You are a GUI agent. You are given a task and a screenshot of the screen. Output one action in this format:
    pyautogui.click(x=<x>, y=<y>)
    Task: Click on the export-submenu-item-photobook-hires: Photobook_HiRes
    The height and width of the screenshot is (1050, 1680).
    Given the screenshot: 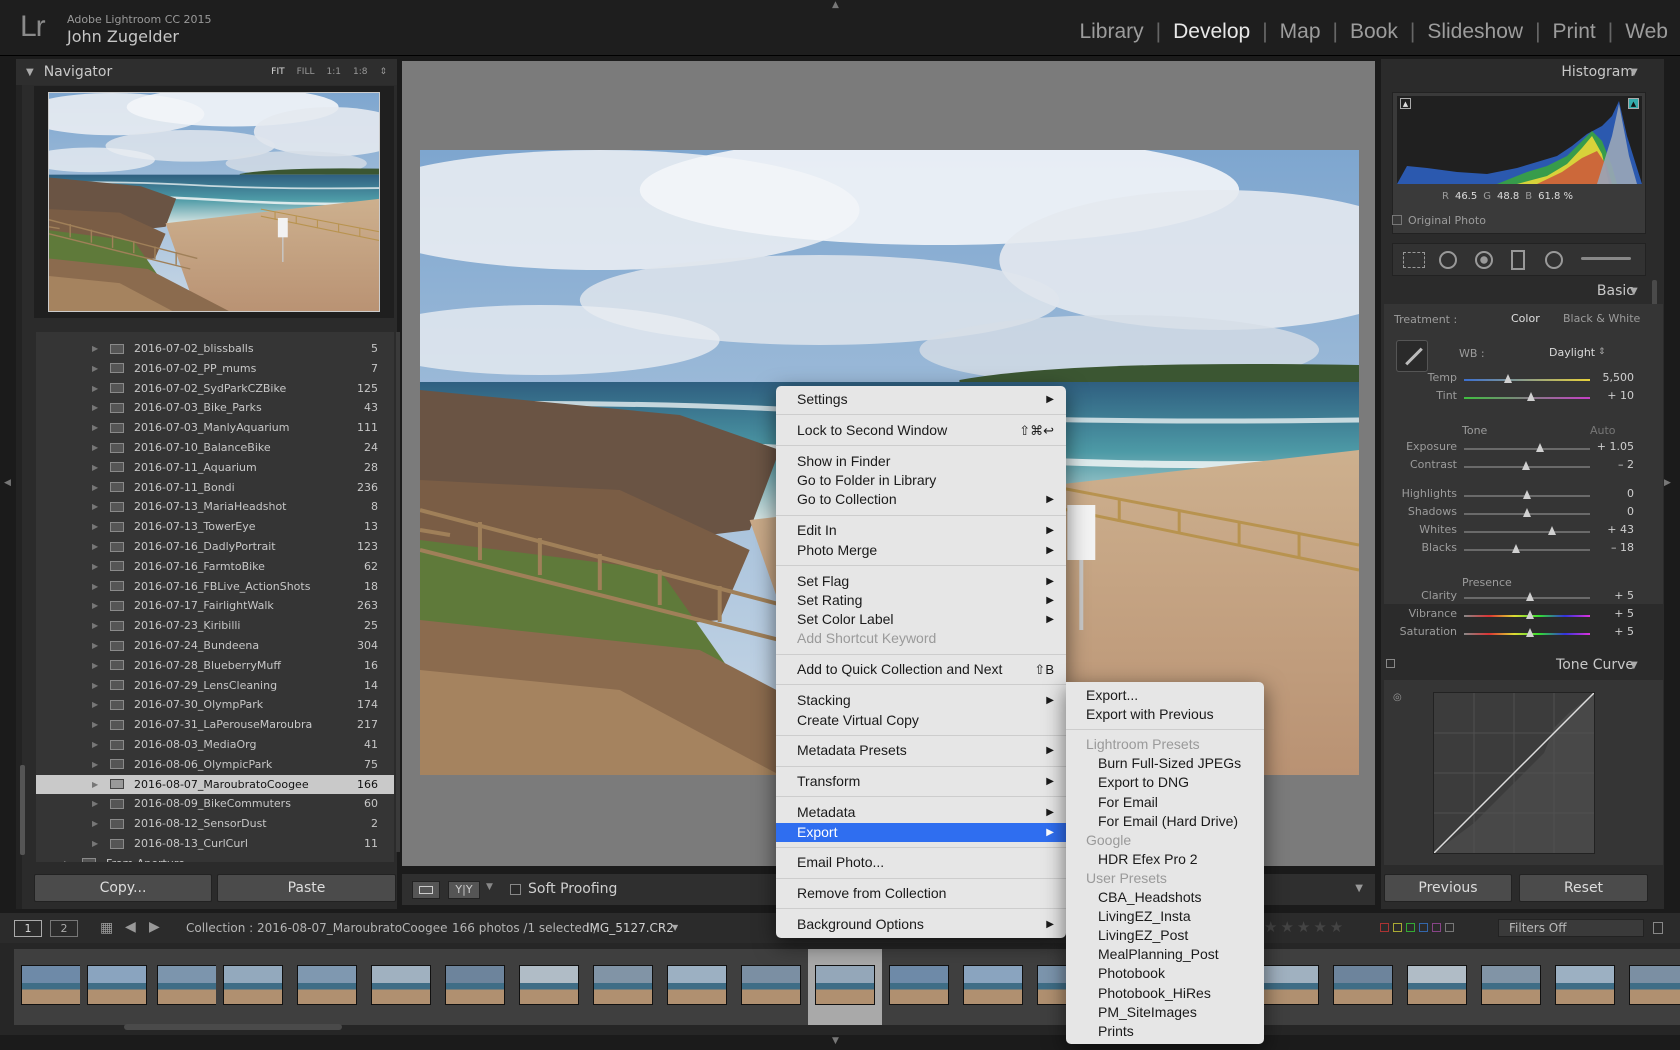 What is the action you would take?
    pyautogui.click(x=1165, y=993)
    